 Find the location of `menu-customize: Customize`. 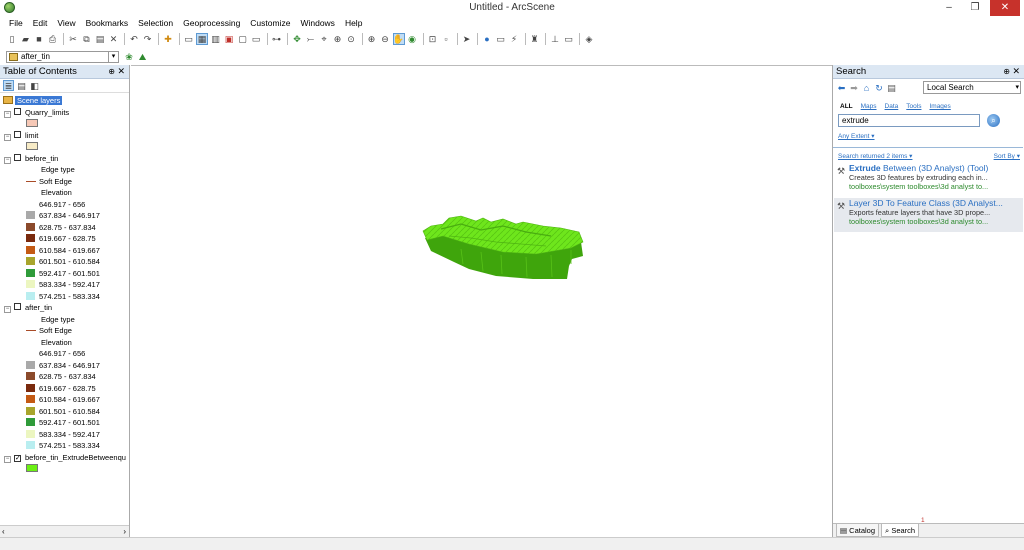

menu-customize: Customize is located at coordinates (270, 23).